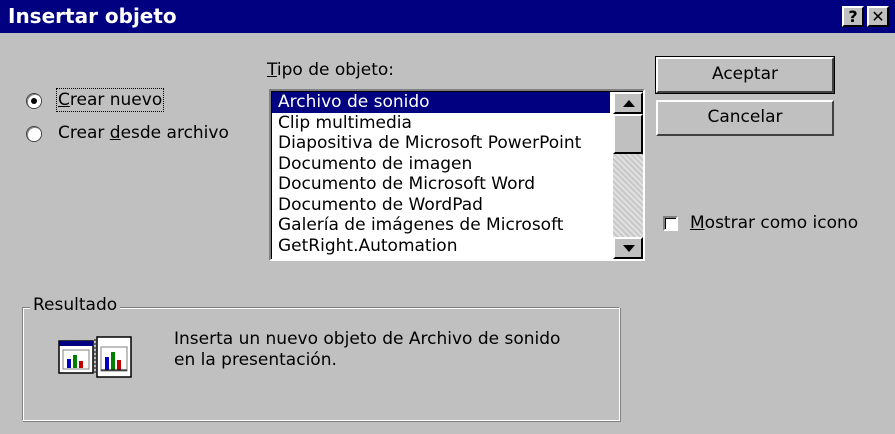 Image resolution: width=895 pixels, height=434 pixels. I want to click on close-button: ✕, so click(878, 16).